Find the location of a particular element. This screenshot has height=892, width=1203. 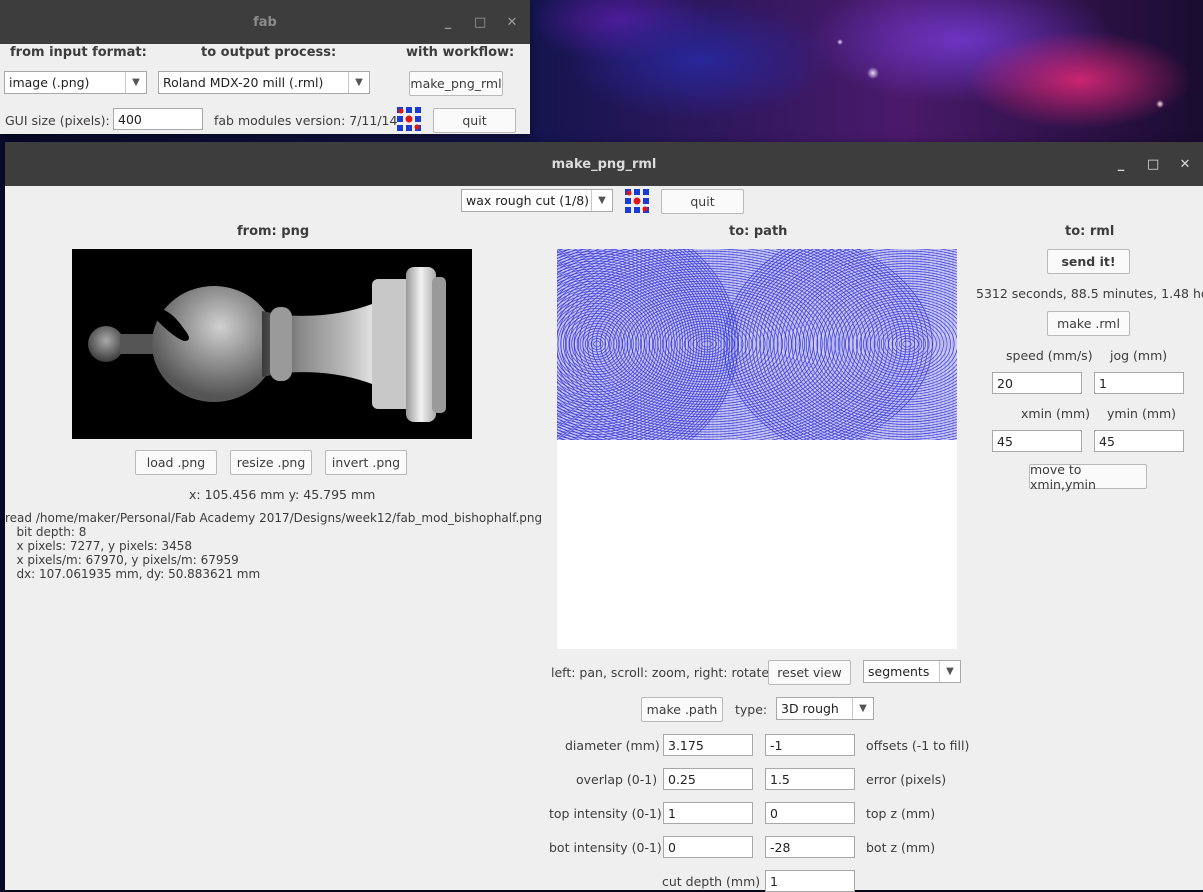

file-info-line: x pixels/m: 67970, y pixels/m: 67959 is located at coordinates (122, 560).